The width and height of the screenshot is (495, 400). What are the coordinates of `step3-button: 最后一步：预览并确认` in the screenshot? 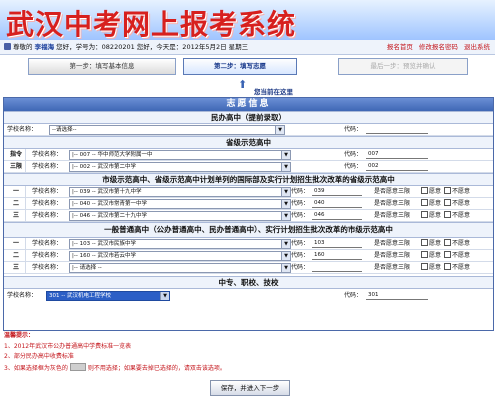 It's located at (403, 66).